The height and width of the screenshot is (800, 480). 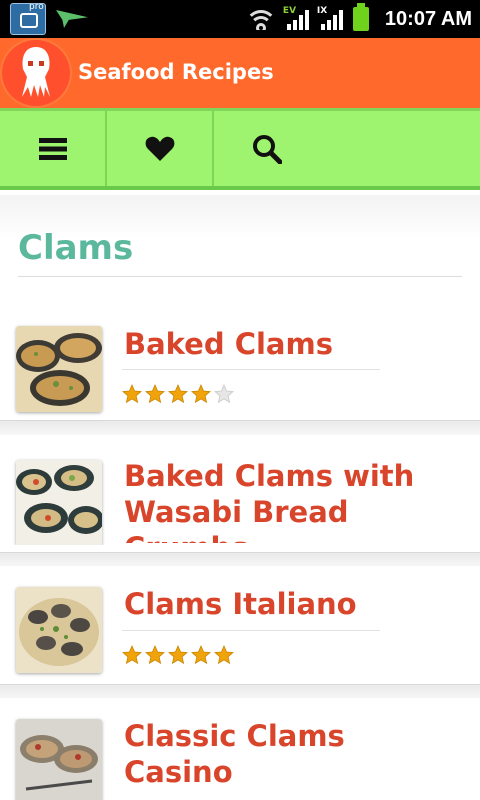 What do you see at coordinates (224, 394) in the screenshot?
I see `star-empty-icon` at bounding box center [224, 394].